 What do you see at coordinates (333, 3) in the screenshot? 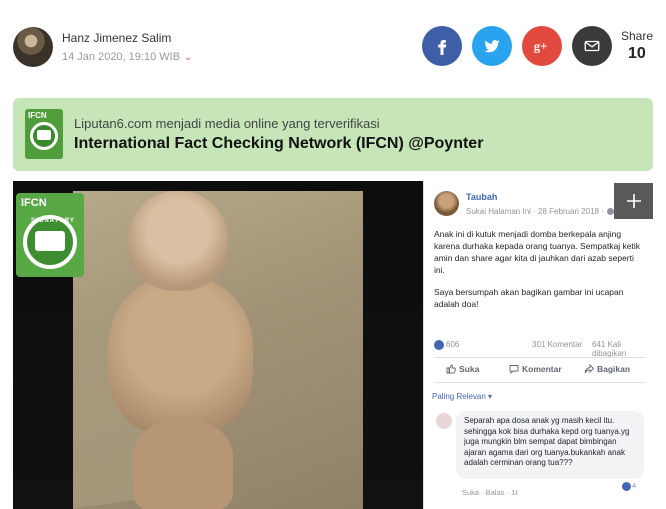
I see `article-title-fragment` at bounding box center [333, 3].